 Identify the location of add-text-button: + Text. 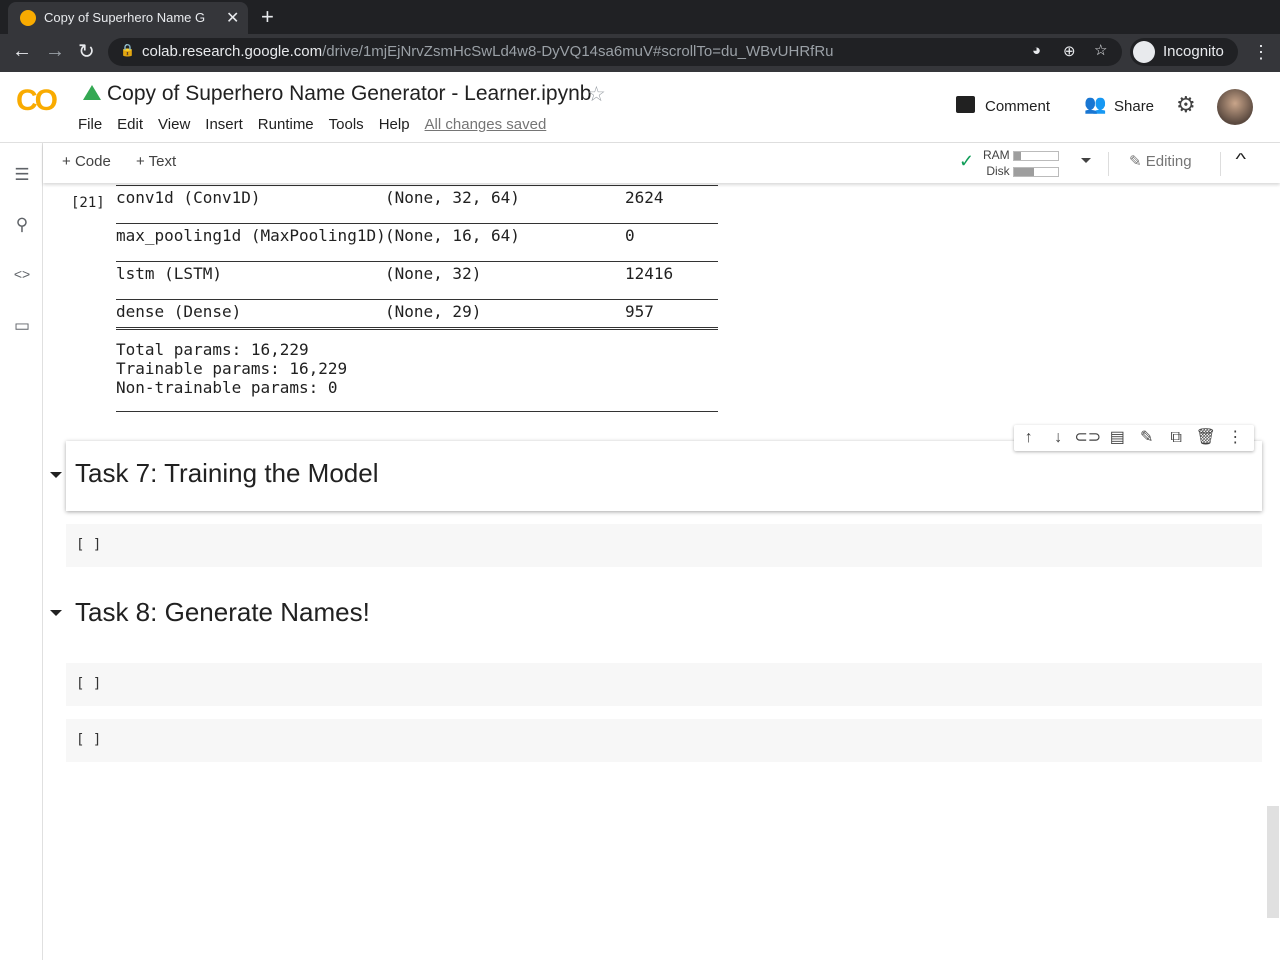
(156, 161).